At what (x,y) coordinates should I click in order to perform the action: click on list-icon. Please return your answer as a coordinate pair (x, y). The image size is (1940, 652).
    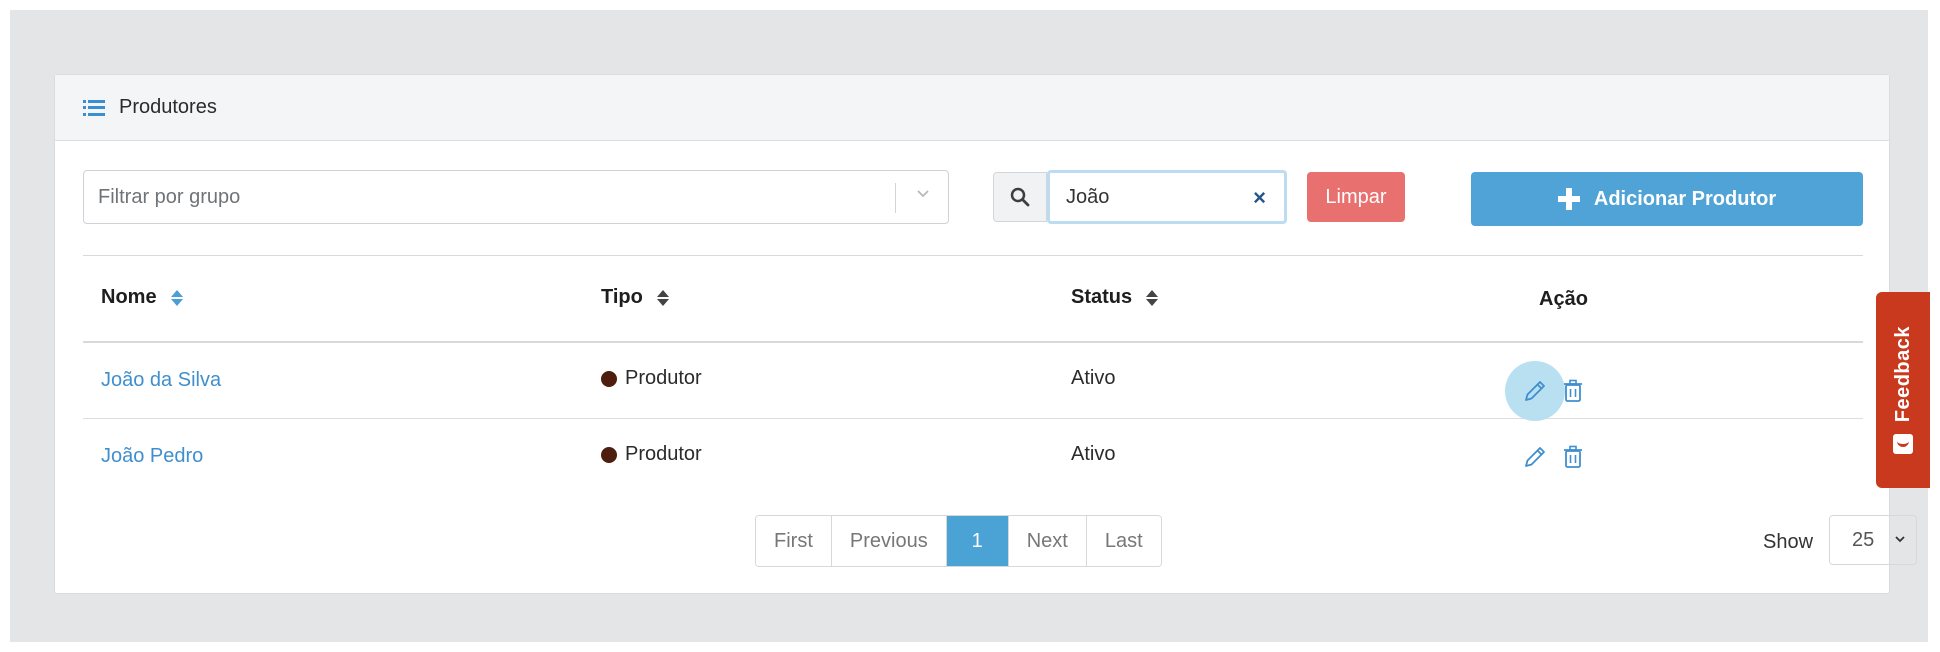
    Looking at the image, I should click on (94, 107).